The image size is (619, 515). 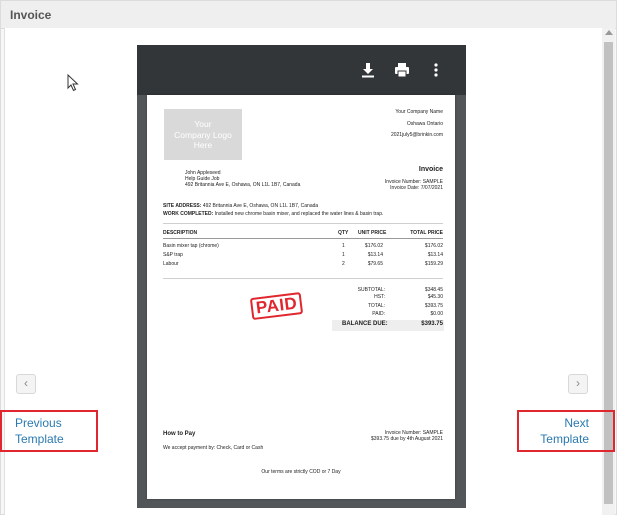 What do you see at coordinates (303, 234) in the screenshot?
I see `items-table-header: DESCRIPTION QTY UNIT PRICE TOTAL PRICE` at bounding box center [303, 234].